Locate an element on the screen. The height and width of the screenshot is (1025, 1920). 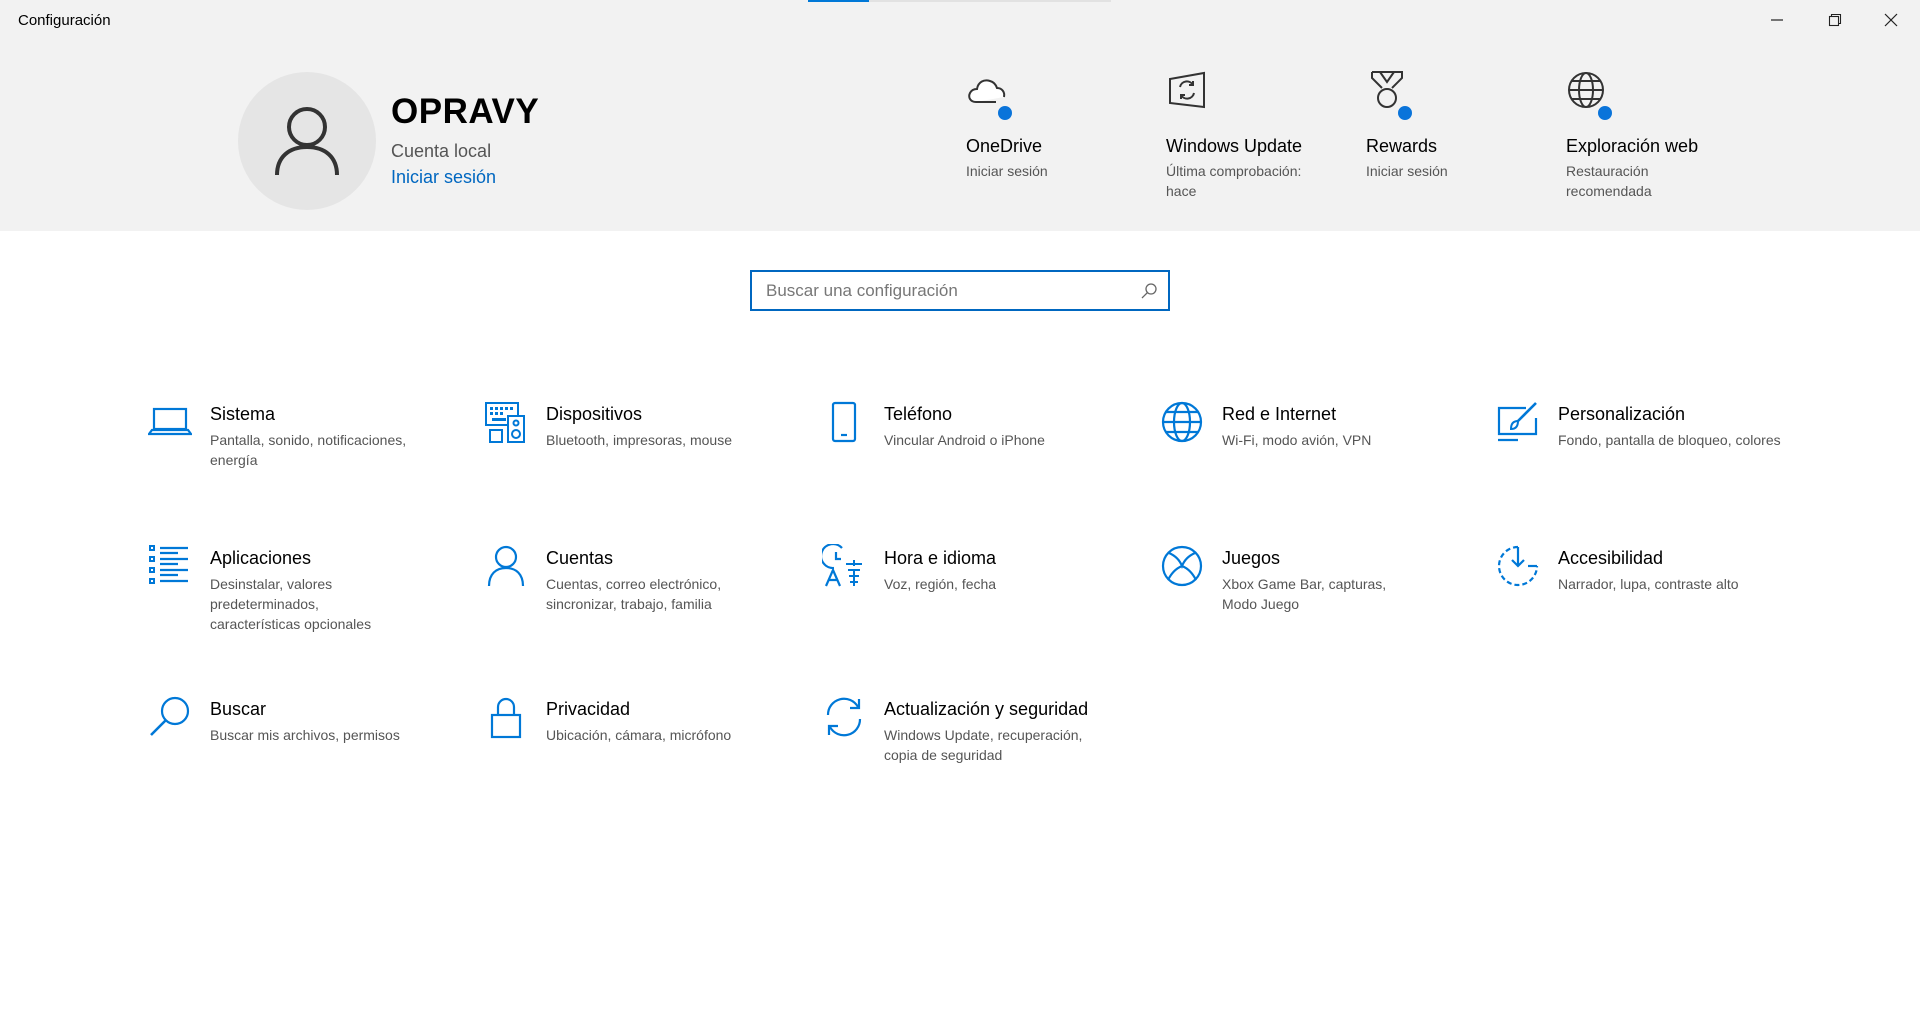
category-subtitle: Voz, región, fecha is located at coordinates (940, 584).